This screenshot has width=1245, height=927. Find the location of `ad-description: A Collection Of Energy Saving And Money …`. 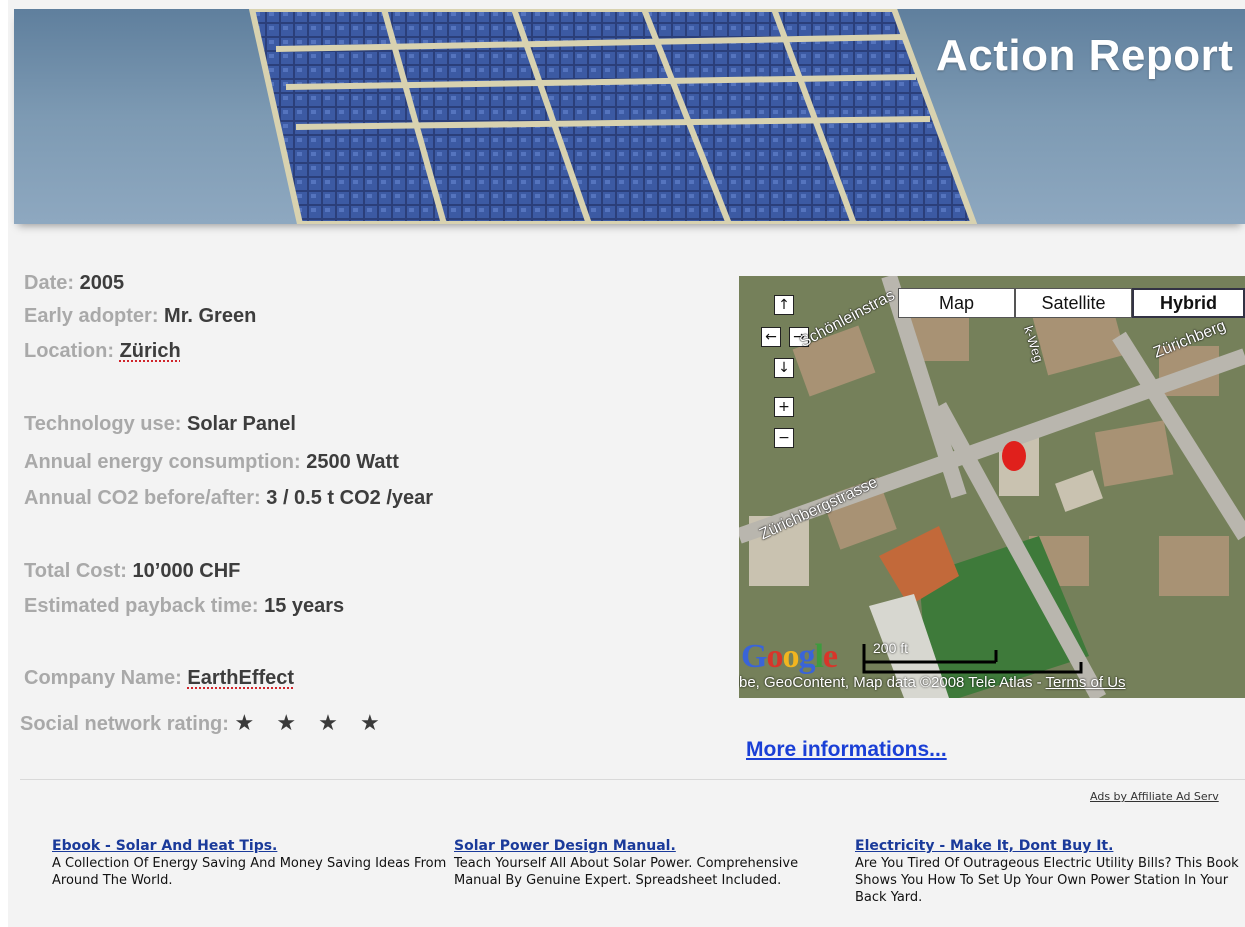

ad-description: A Collection Of Energy Saving And Money … is located at coordinates (249, 872).